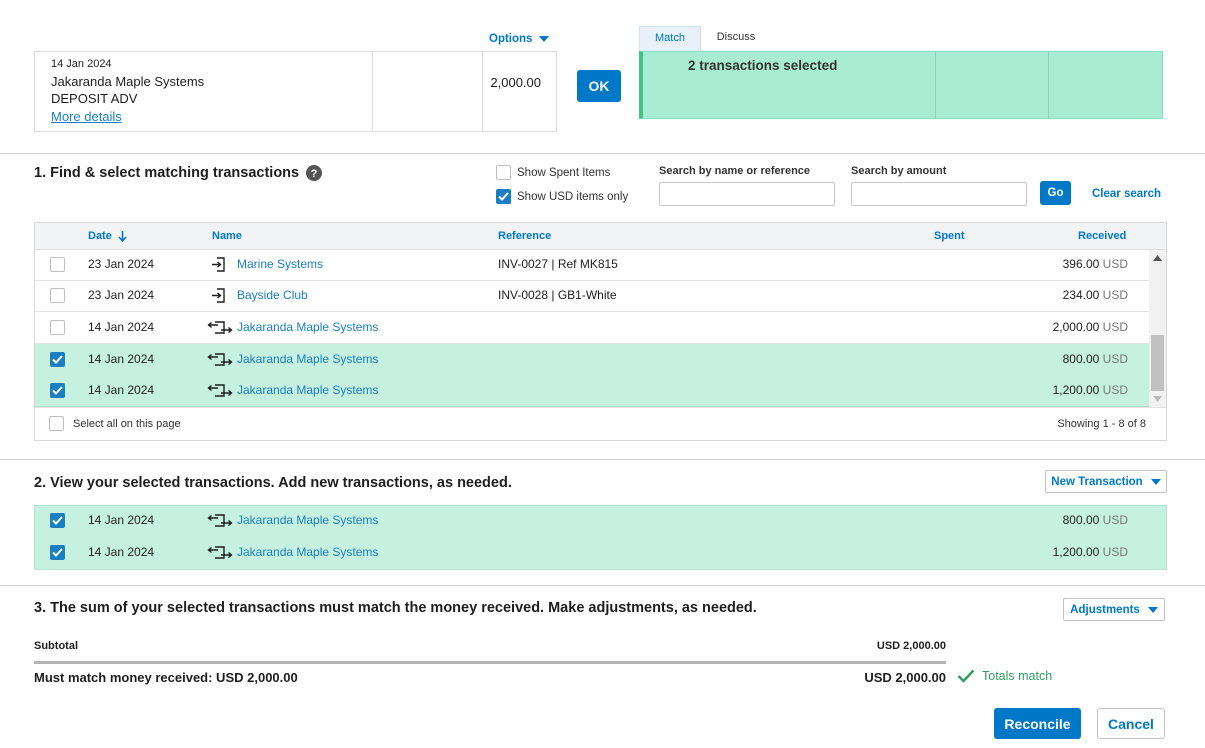 Image resolution: width=1205 pixels, height=748 pixels. What do you see at coordinates (1076, 327) in the screenshot?
I see `amount-value: 2,000.00` at bounding box center [1076, 327].